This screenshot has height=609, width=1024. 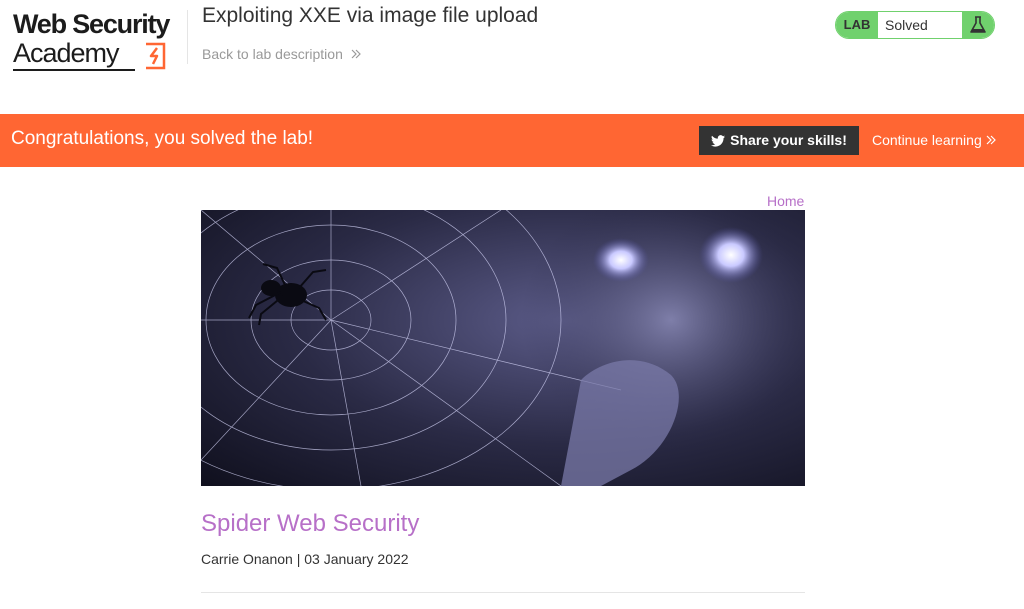 I want to click on web-security-academy-logo: Web Security Academy, so click(x=99, y=41).